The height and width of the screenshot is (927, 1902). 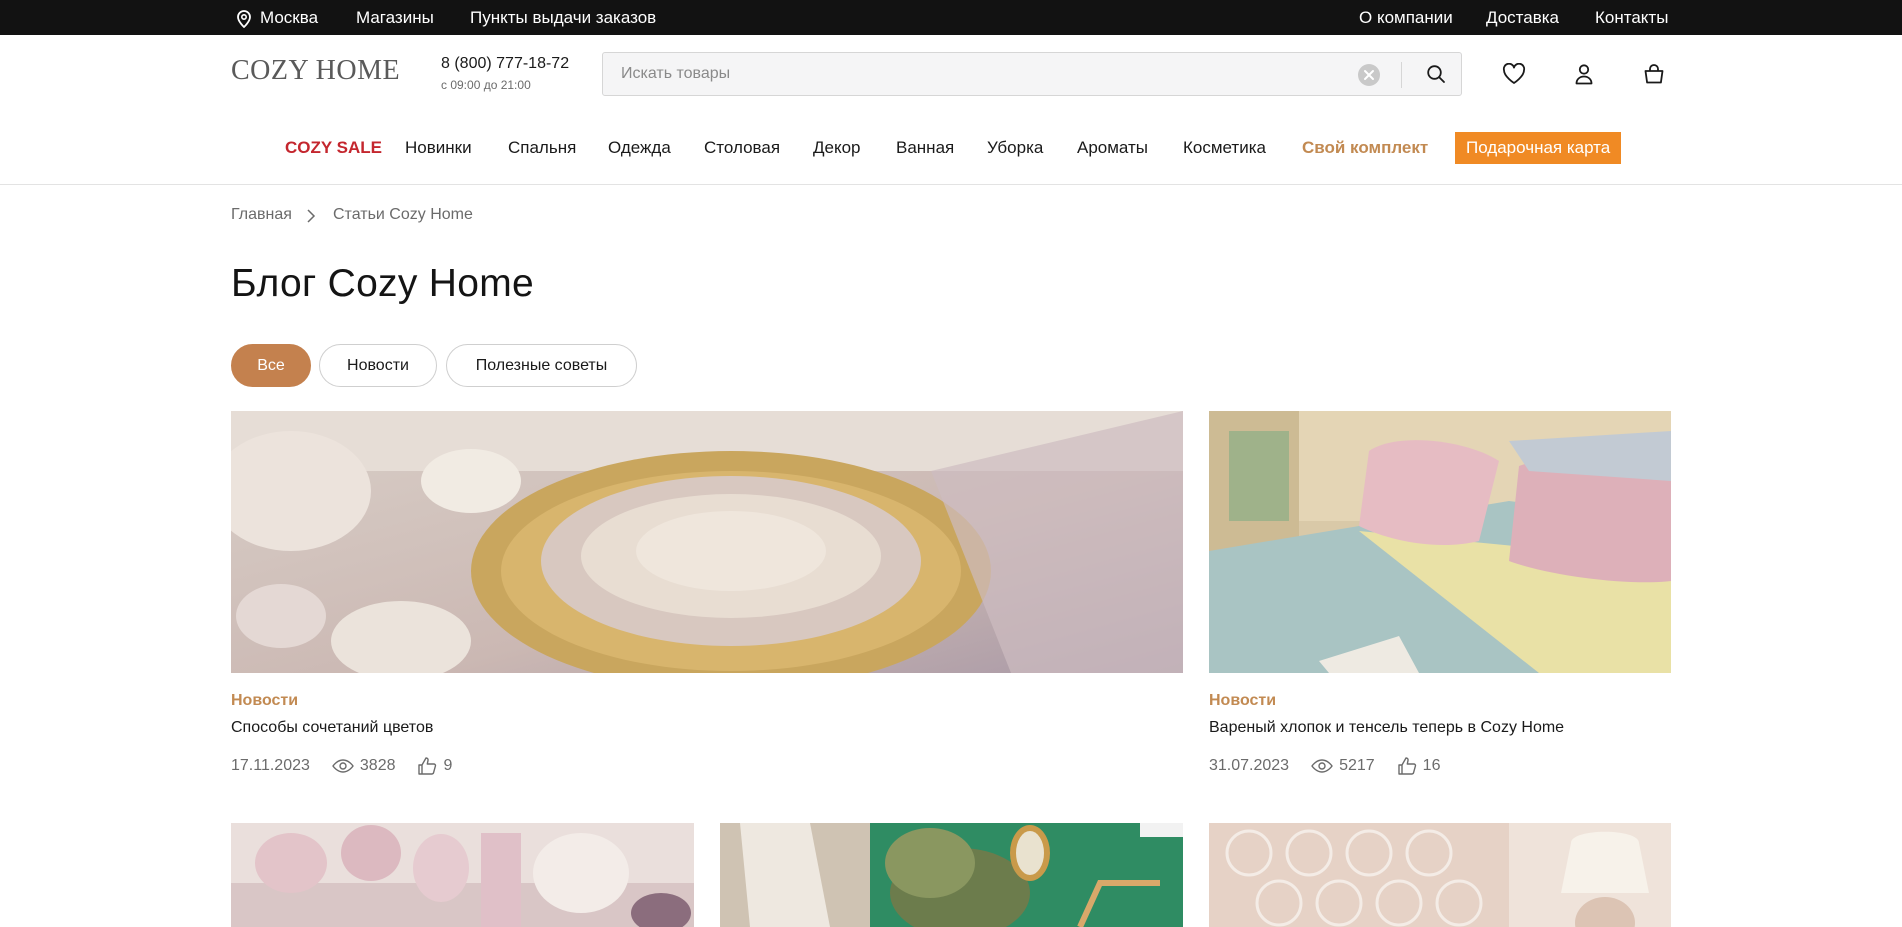 I want to click on article-meta: 17.11.2023 3828 9, so click(x=352, y=766).